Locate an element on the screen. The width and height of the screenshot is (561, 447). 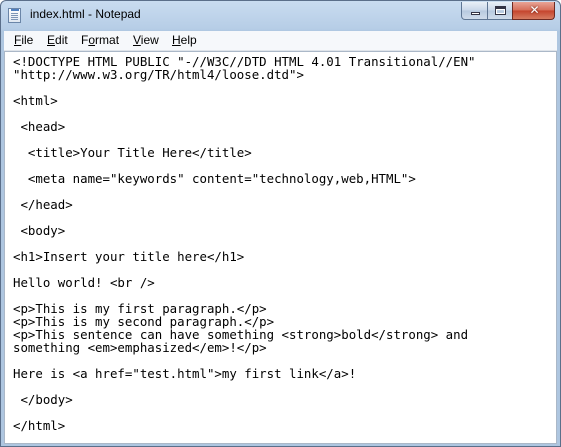
menu-view: View is located at coordinates (146, 40).